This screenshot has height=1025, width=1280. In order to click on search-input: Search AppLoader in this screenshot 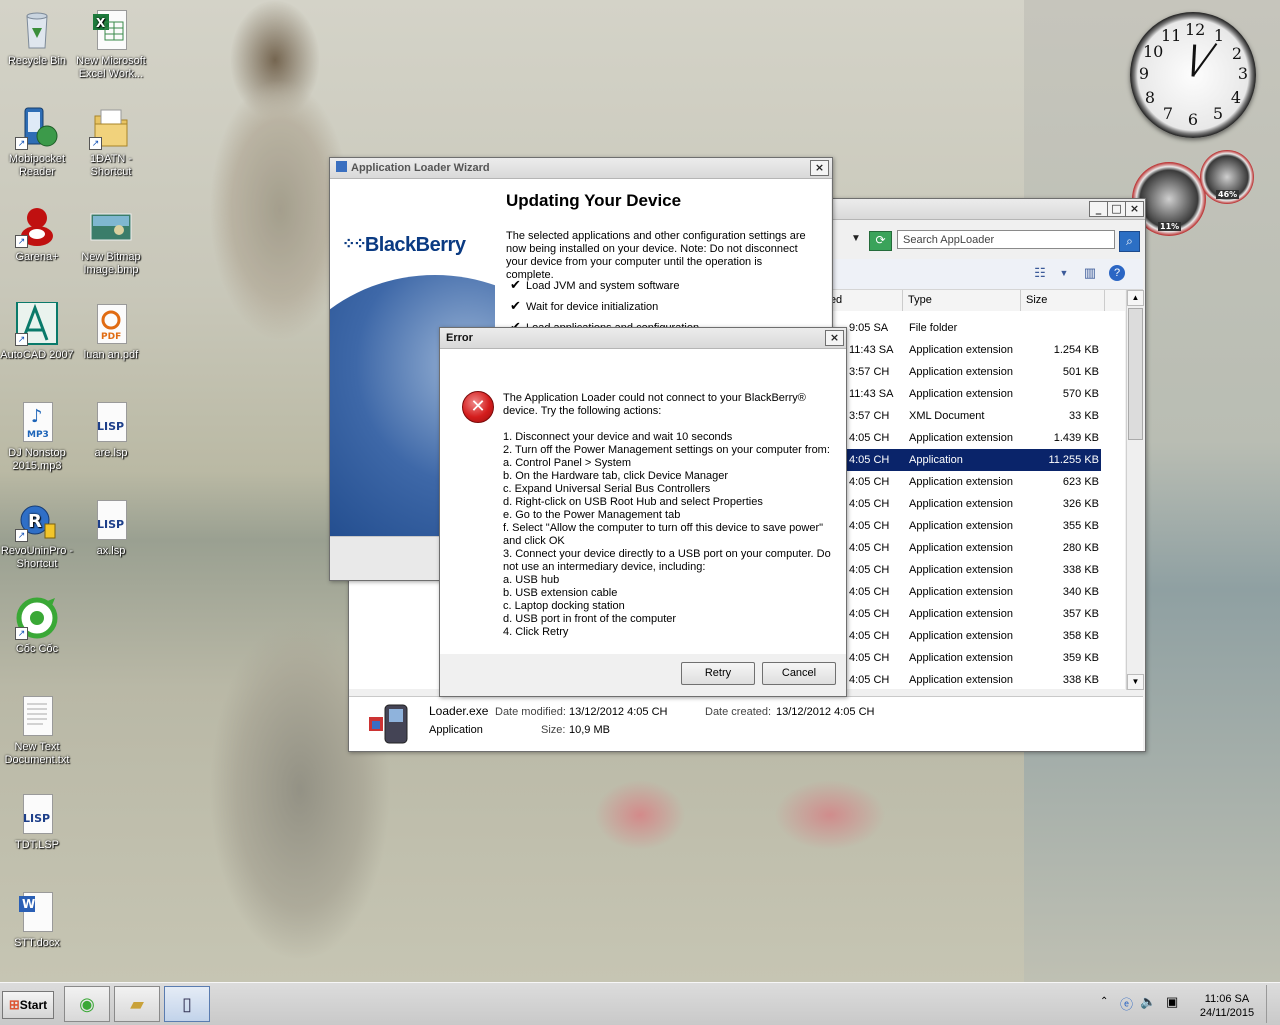, I will do `click(1006, 239)`.